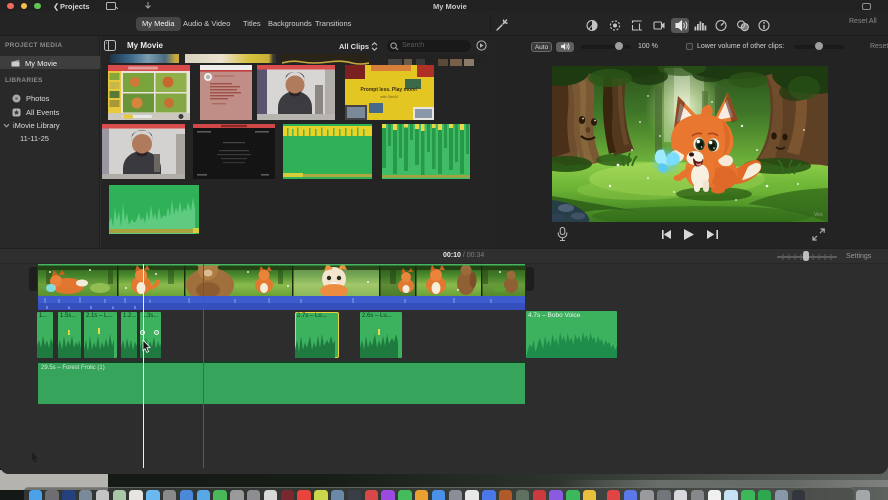 This screenshot has height=500, width=888. Describe the element at coordinates (389, 90) in the screenshot. I see `svg-text: Prompt less. Play more!` at that location.